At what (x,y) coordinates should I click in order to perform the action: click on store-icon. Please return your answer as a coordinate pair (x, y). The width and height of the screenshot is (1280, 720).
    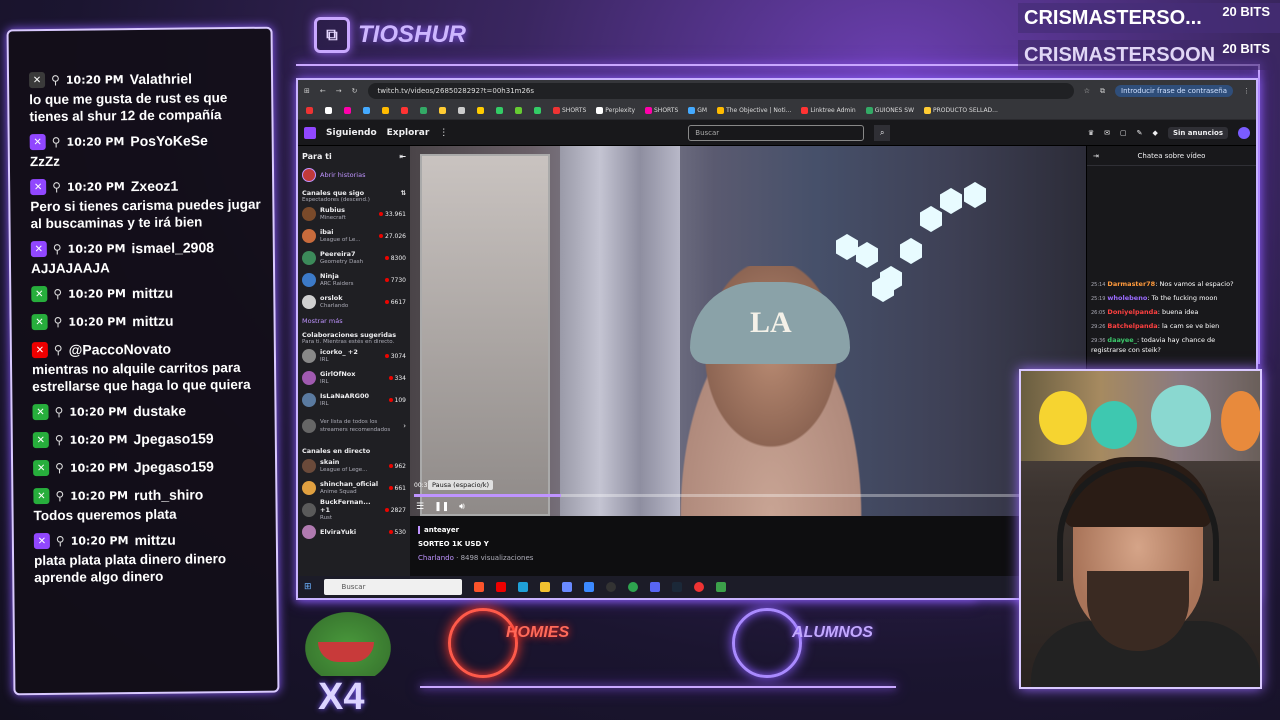
    Looking at the image, I should click on (566, 587).